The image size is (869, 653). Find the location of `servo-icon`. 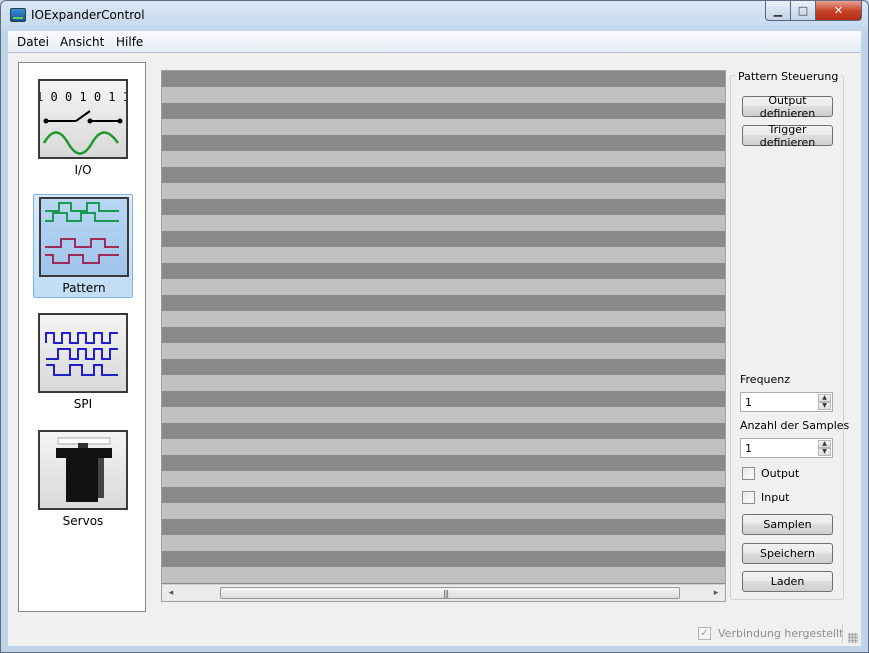

servo-icon is located at coordinates (83, 470).